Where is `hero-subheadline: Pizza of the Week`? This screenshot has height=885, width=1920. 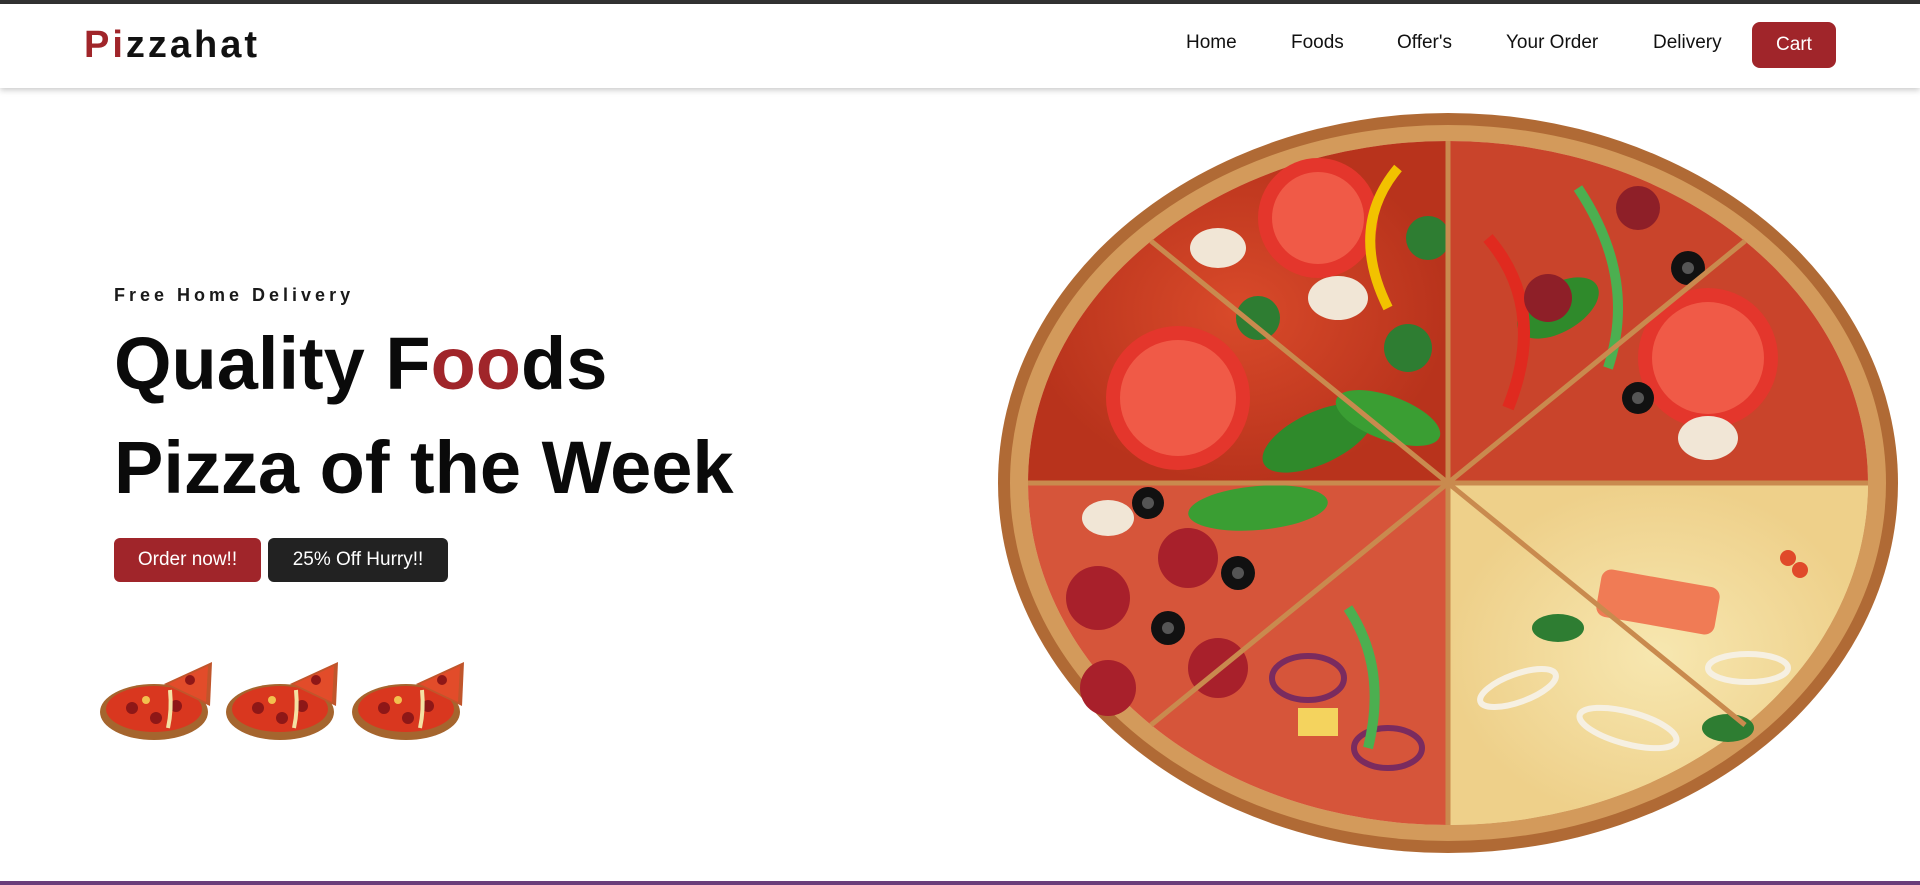
hero-subheadline: Pizza of the Week is located at coordinates (424, 467).